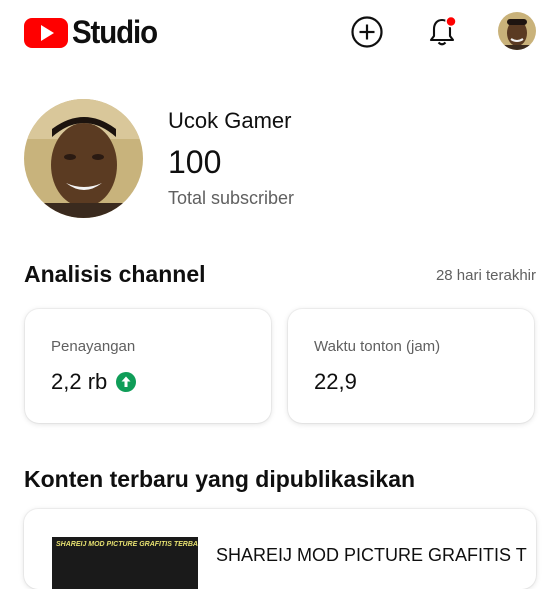 This screenshot has width=560, height=589. I want to click on video-title: SHAREIJ MOD PICTURE GRAFITIS T, so click(371, 555).